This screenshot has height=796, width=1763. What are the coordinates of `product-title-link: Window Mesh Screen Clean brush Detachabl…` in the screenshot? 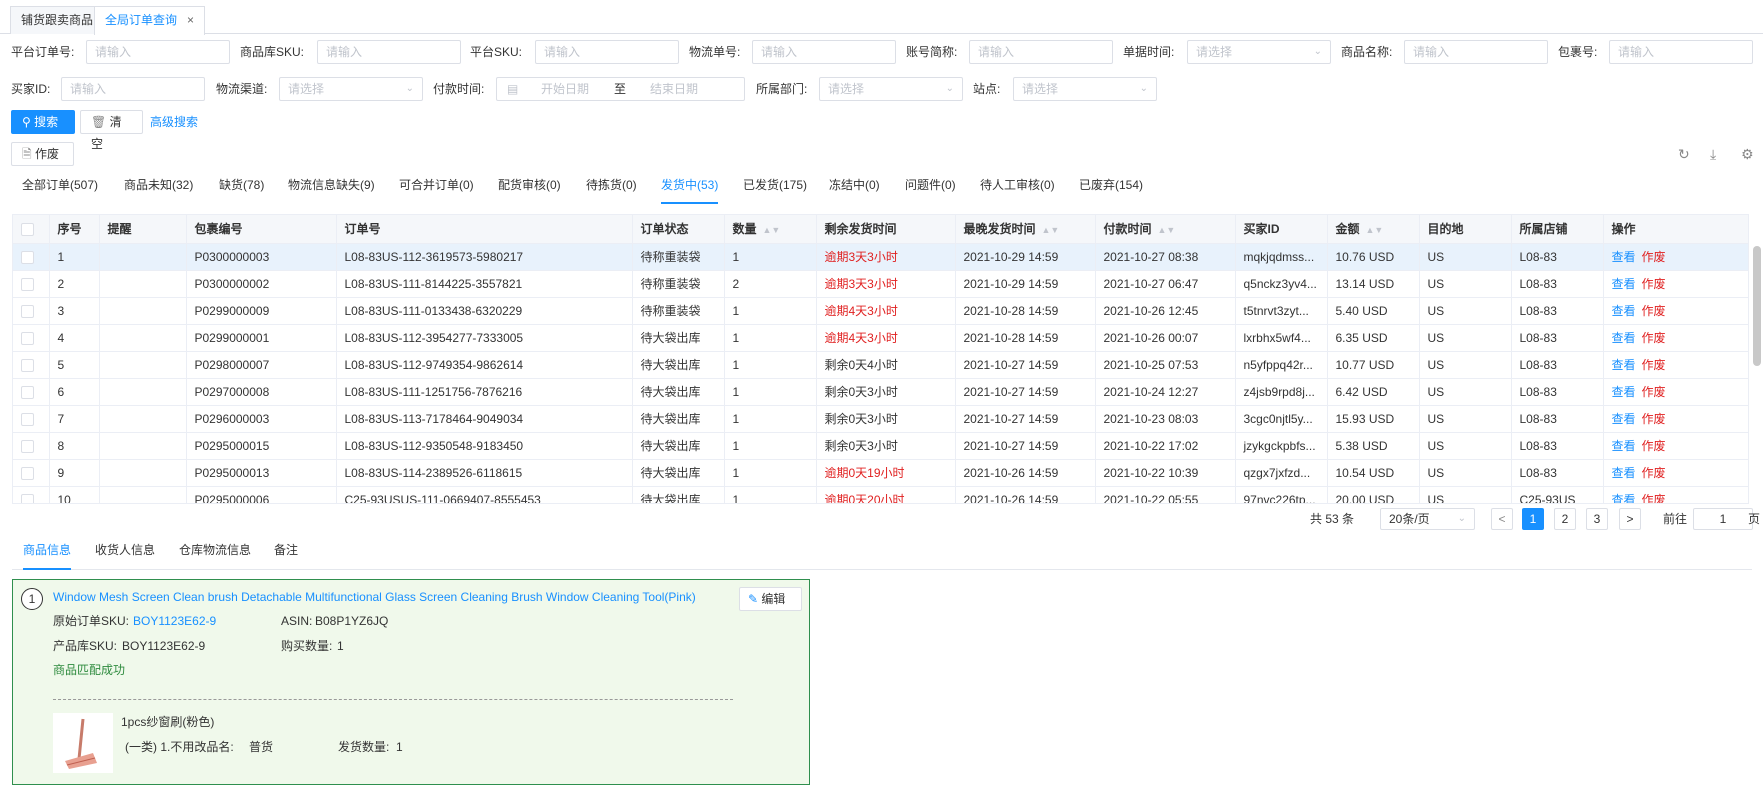 It's located at (374, 597).